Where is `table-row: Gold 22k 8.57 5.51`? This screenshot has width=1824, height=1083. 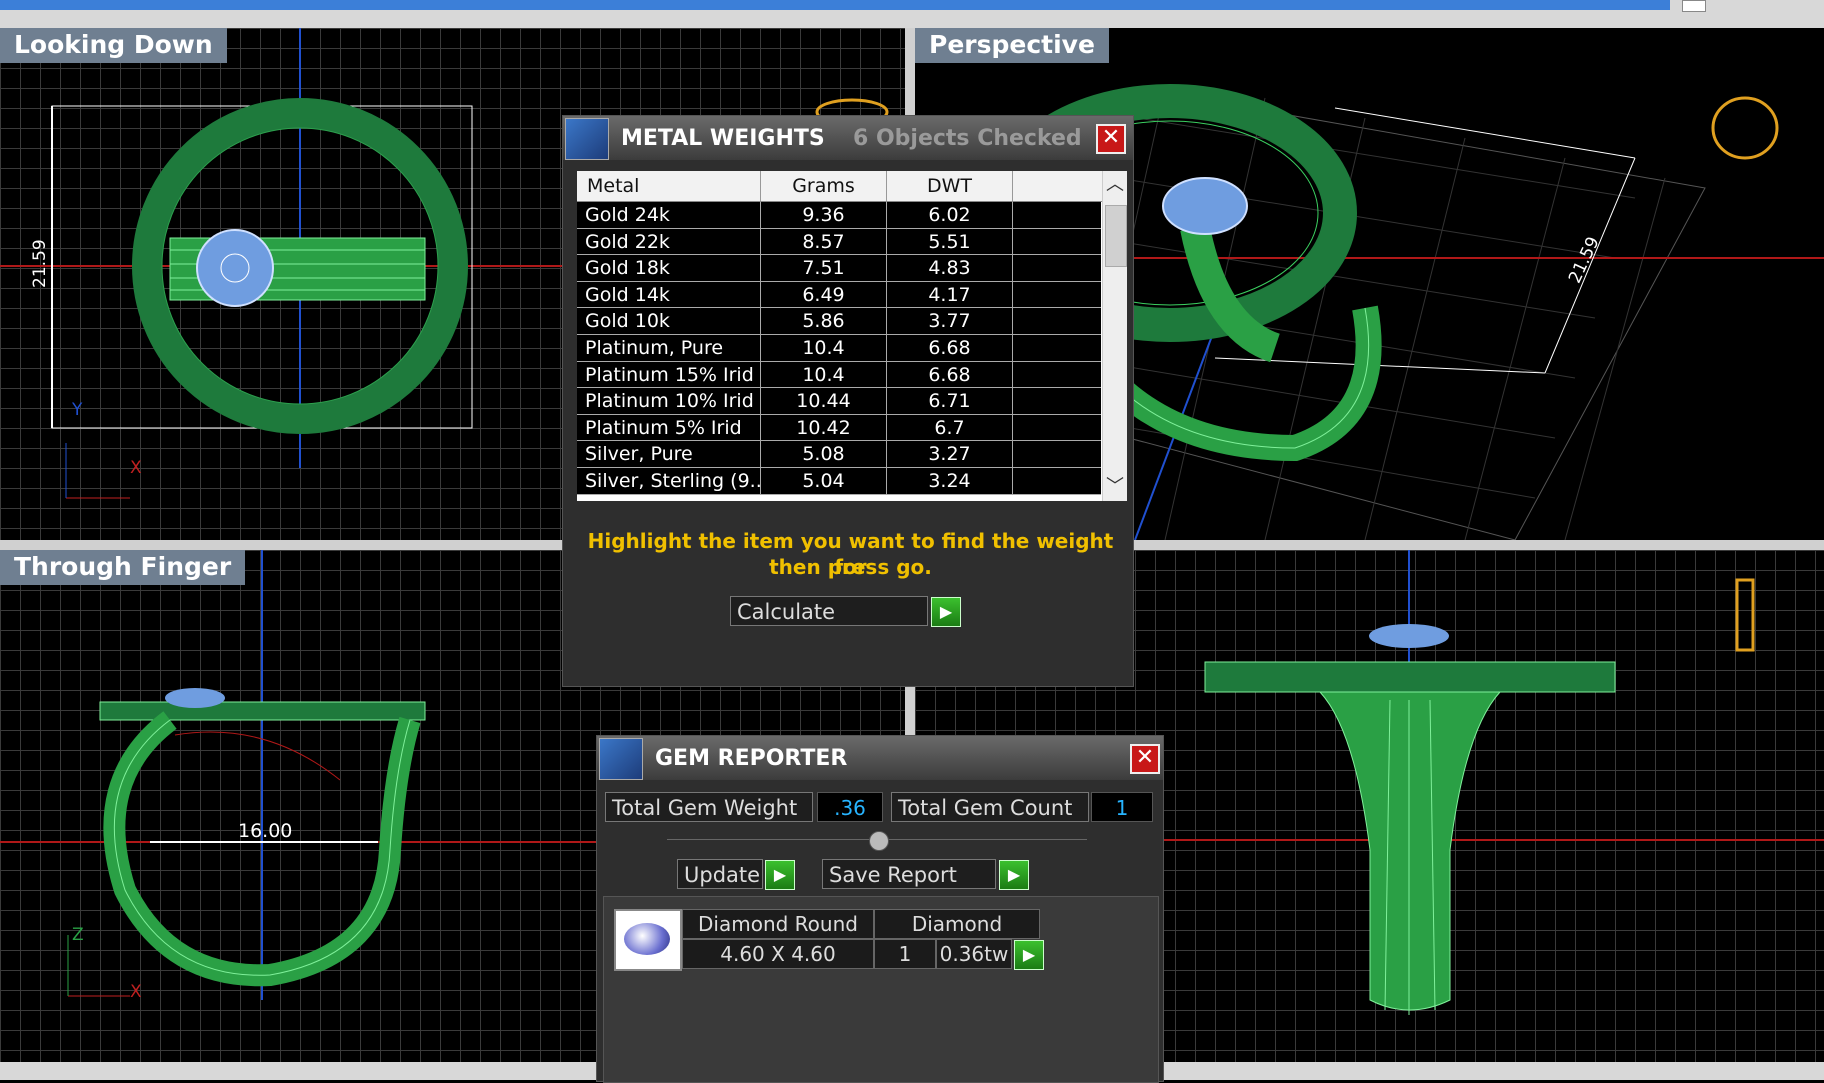
table-row: Gold 22k 8.57 5.51 is located at coordinates (839, 242).